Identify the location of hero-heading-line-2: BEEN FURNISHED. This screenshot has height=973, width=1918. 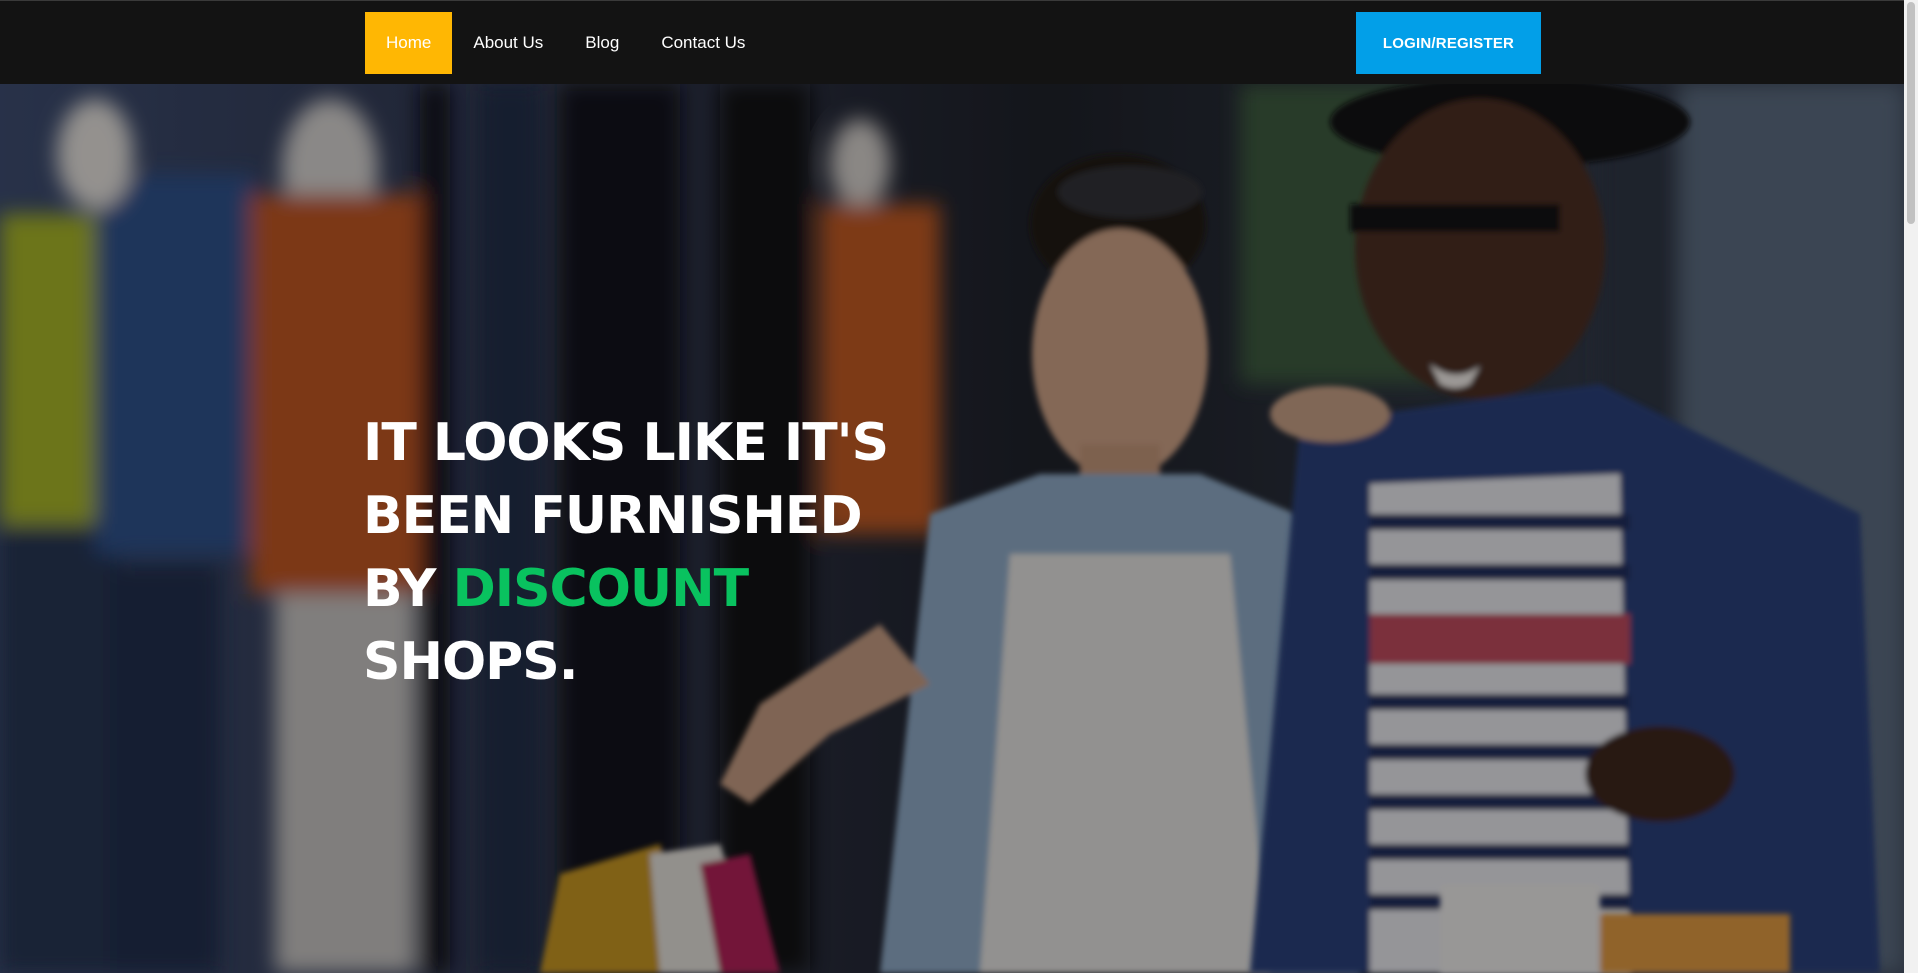
(613, 516).